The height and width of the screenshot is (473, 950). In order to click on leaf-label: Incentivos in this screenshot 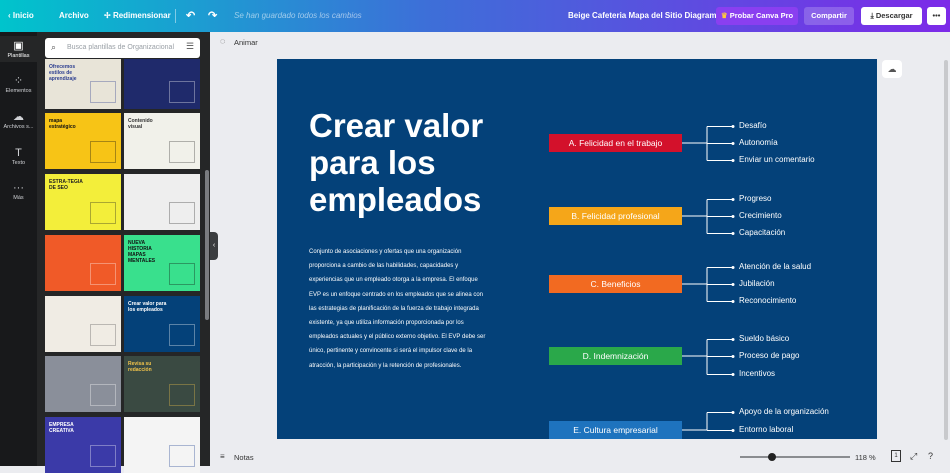, I will do `click(757, 373)`.